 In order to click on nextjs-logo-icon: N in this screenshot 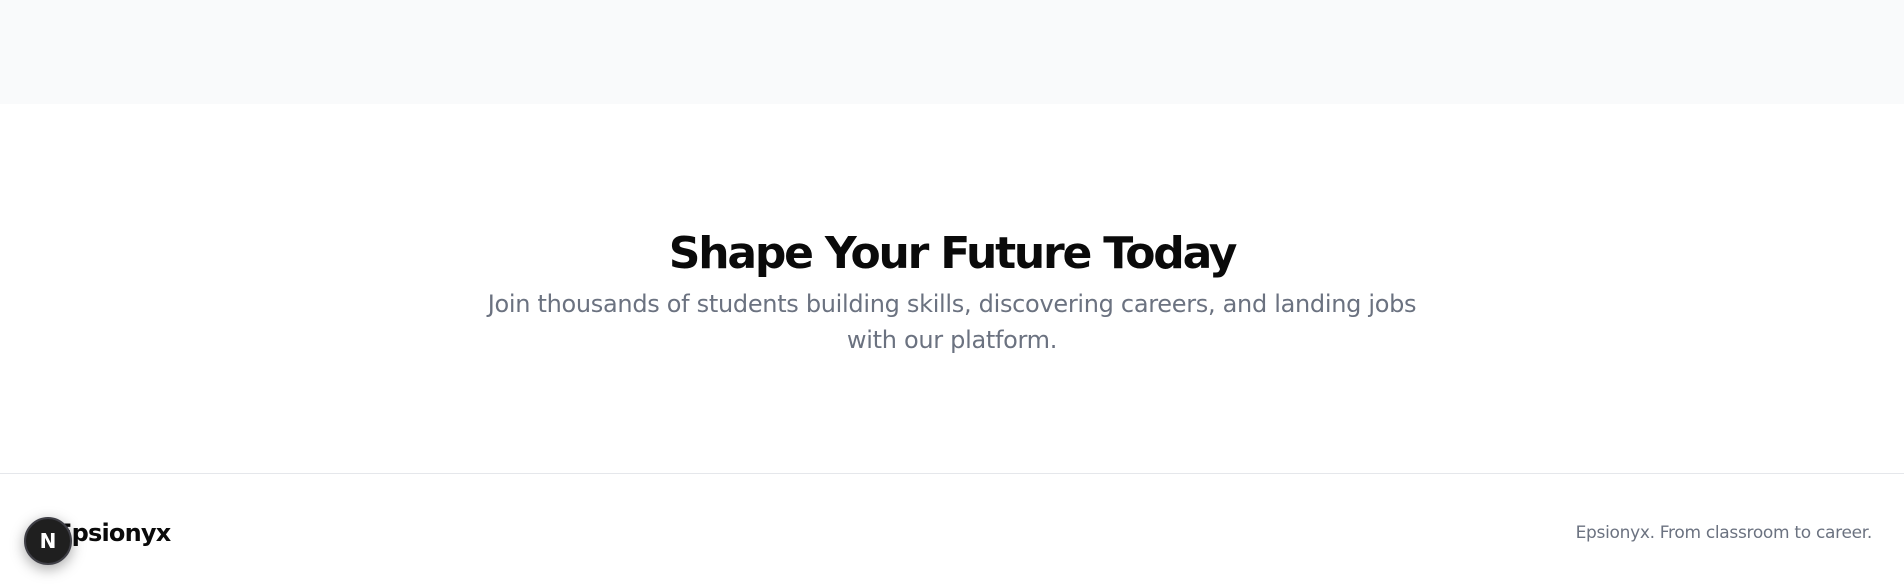, I will do `click(48, 541)`.